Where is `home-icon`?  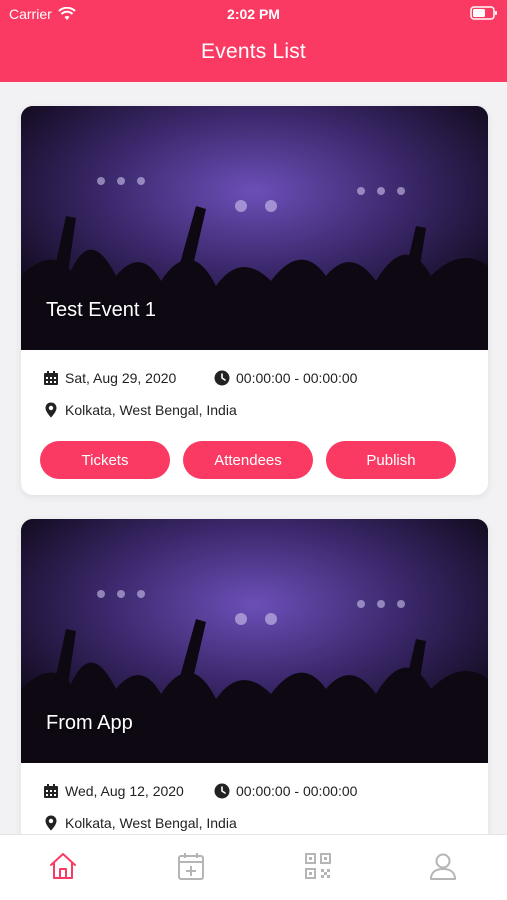
home-icon is located at coordinates (63, 866).